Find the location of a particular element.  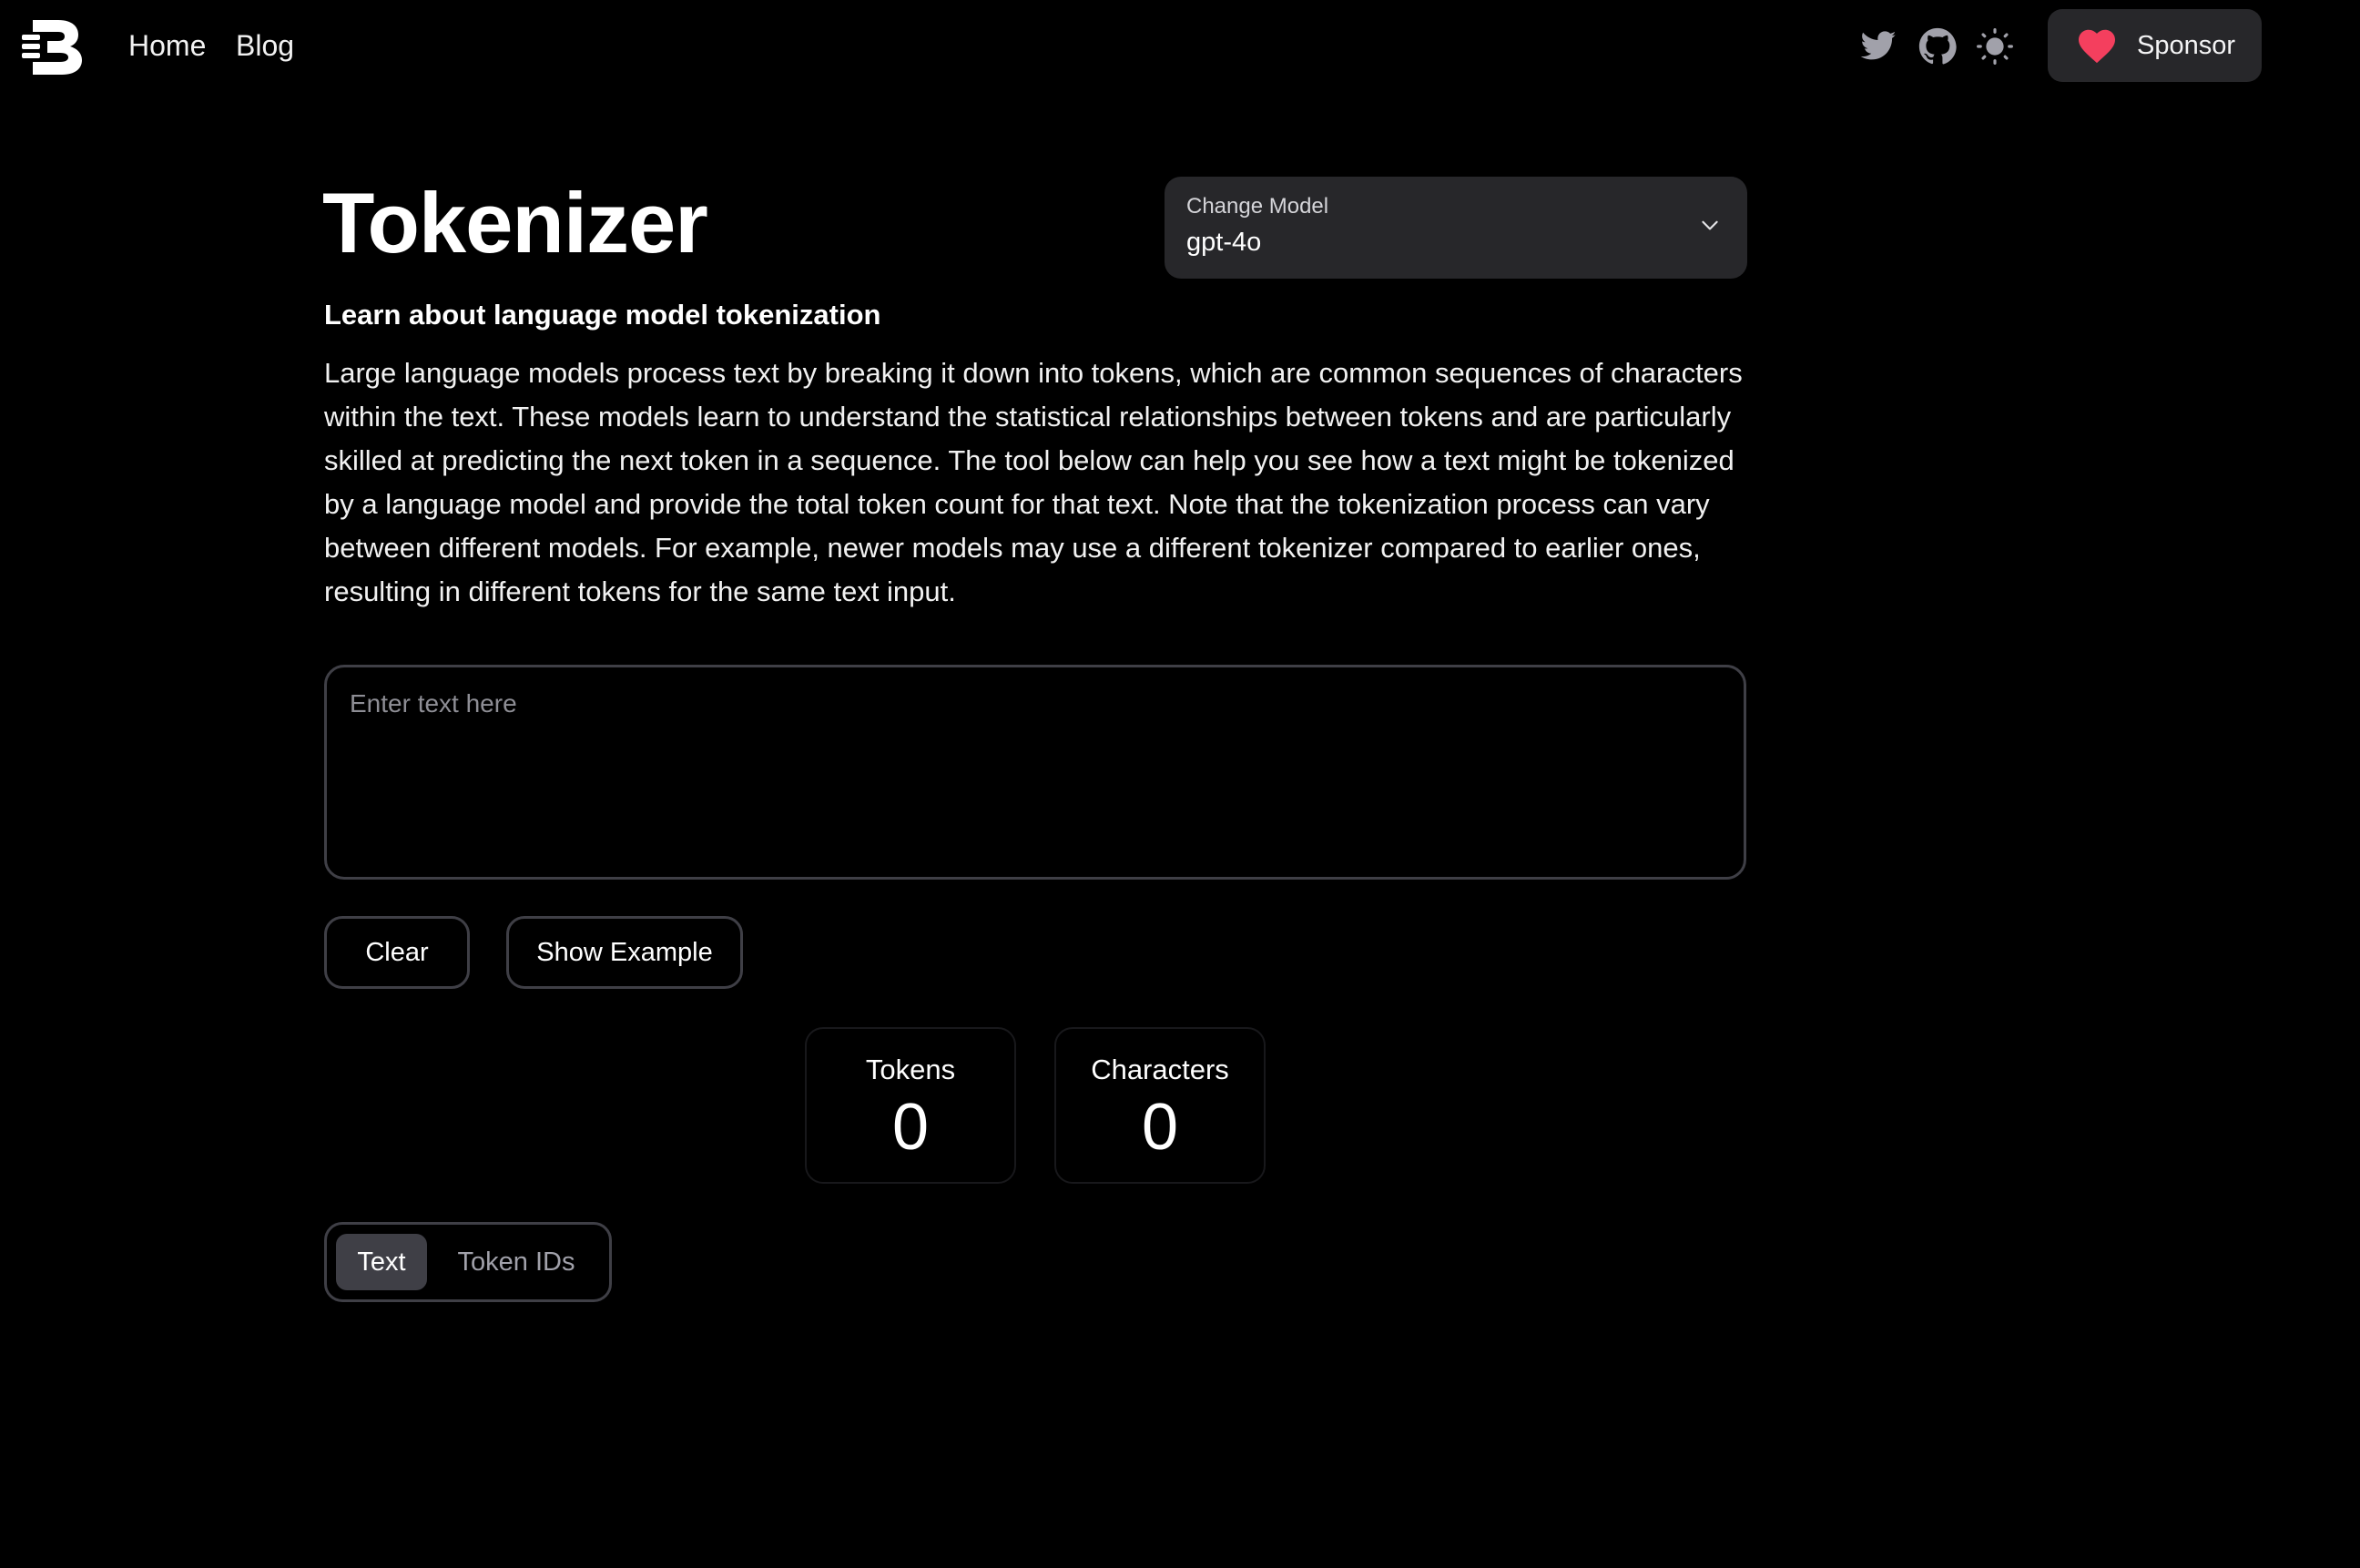

tokens-stat-card: Tokens 0 is located at coordinates (910, 1105).